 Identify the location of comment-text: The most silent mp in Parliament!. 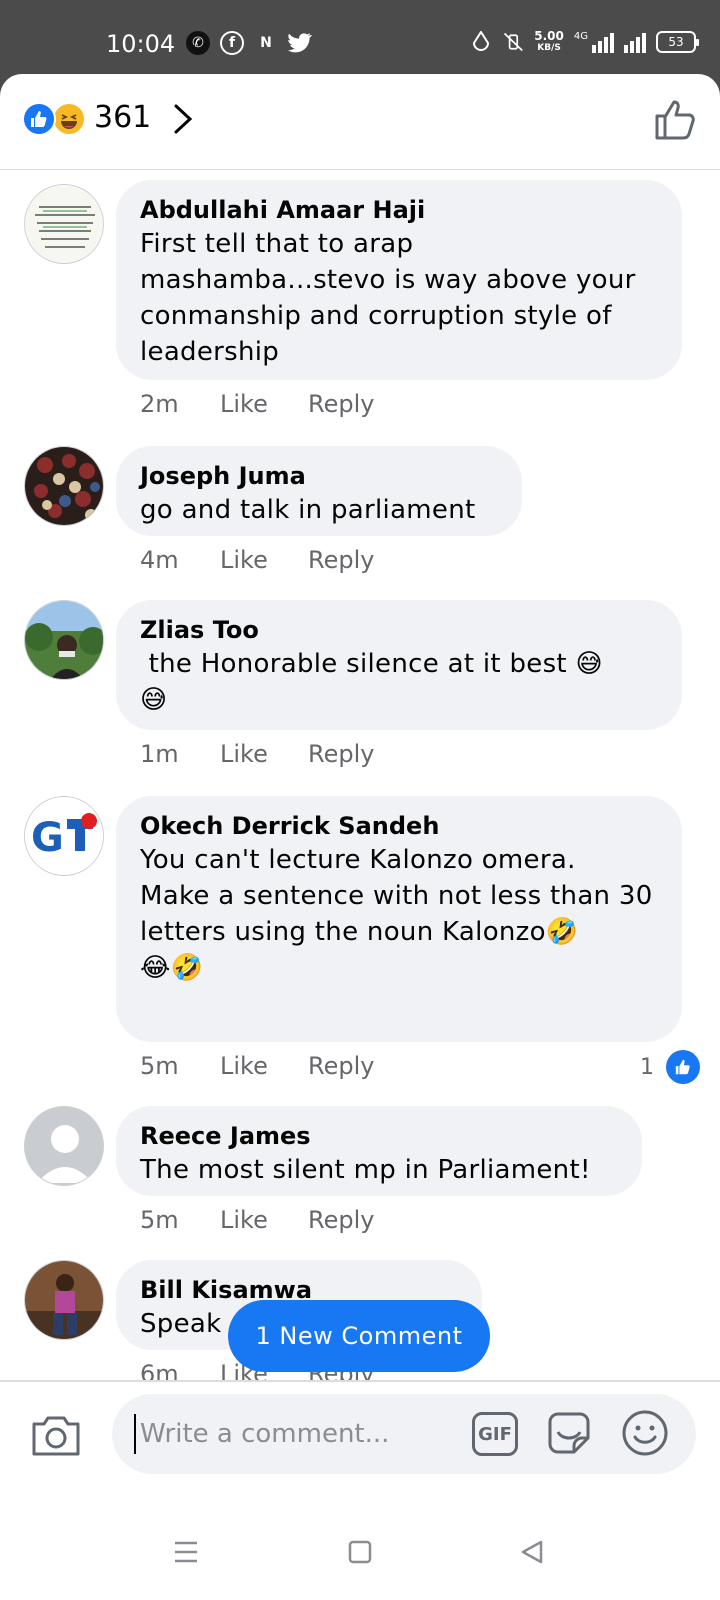
(365, 1170).